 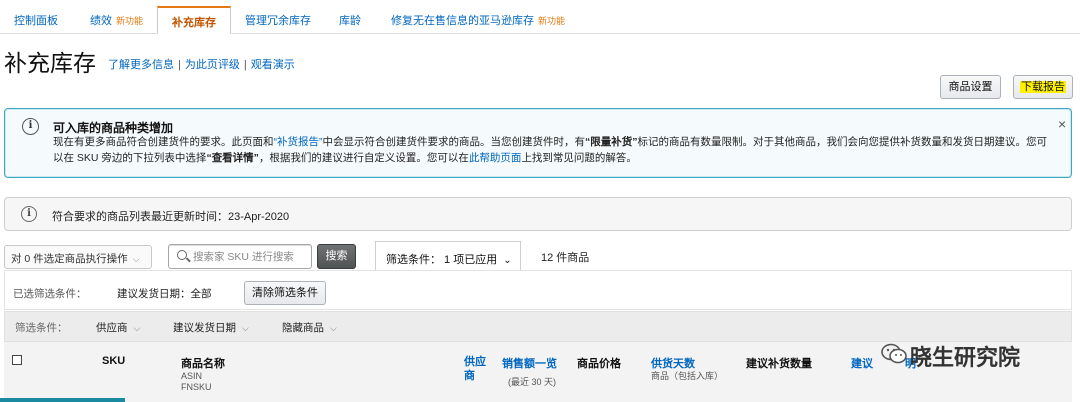 I want to click on close-icon: ×, so click(x=1062, y=124).